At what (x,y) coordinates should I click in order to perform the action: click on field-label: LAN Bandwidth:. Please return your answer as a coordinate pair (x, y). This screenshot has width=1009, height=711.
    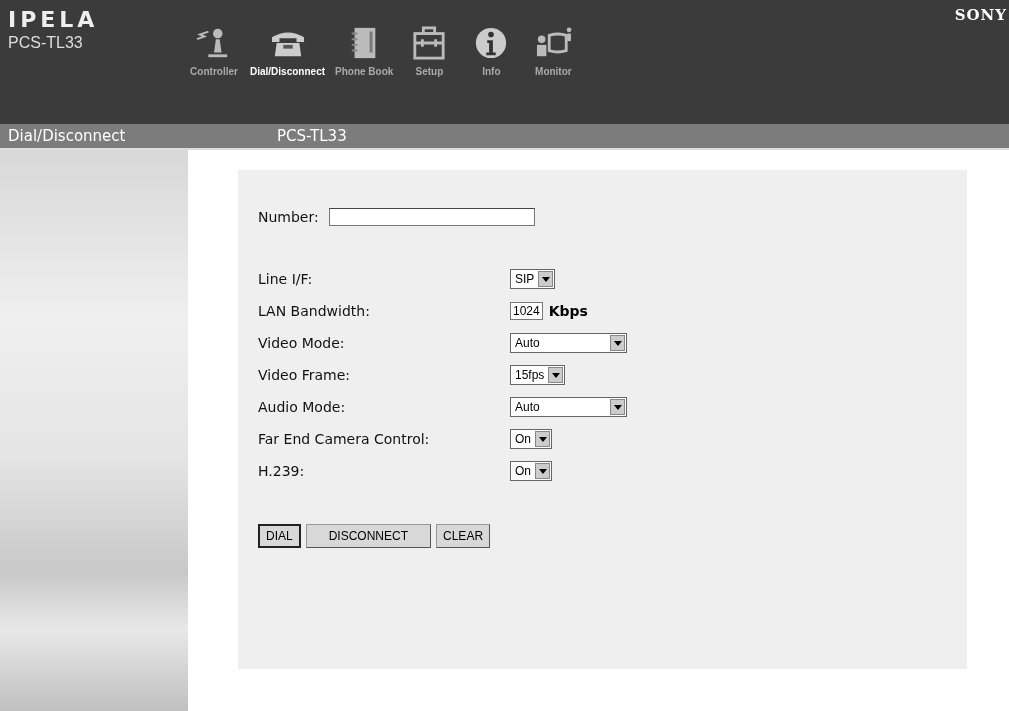
    Looking at the image, I should click on (314, 311).